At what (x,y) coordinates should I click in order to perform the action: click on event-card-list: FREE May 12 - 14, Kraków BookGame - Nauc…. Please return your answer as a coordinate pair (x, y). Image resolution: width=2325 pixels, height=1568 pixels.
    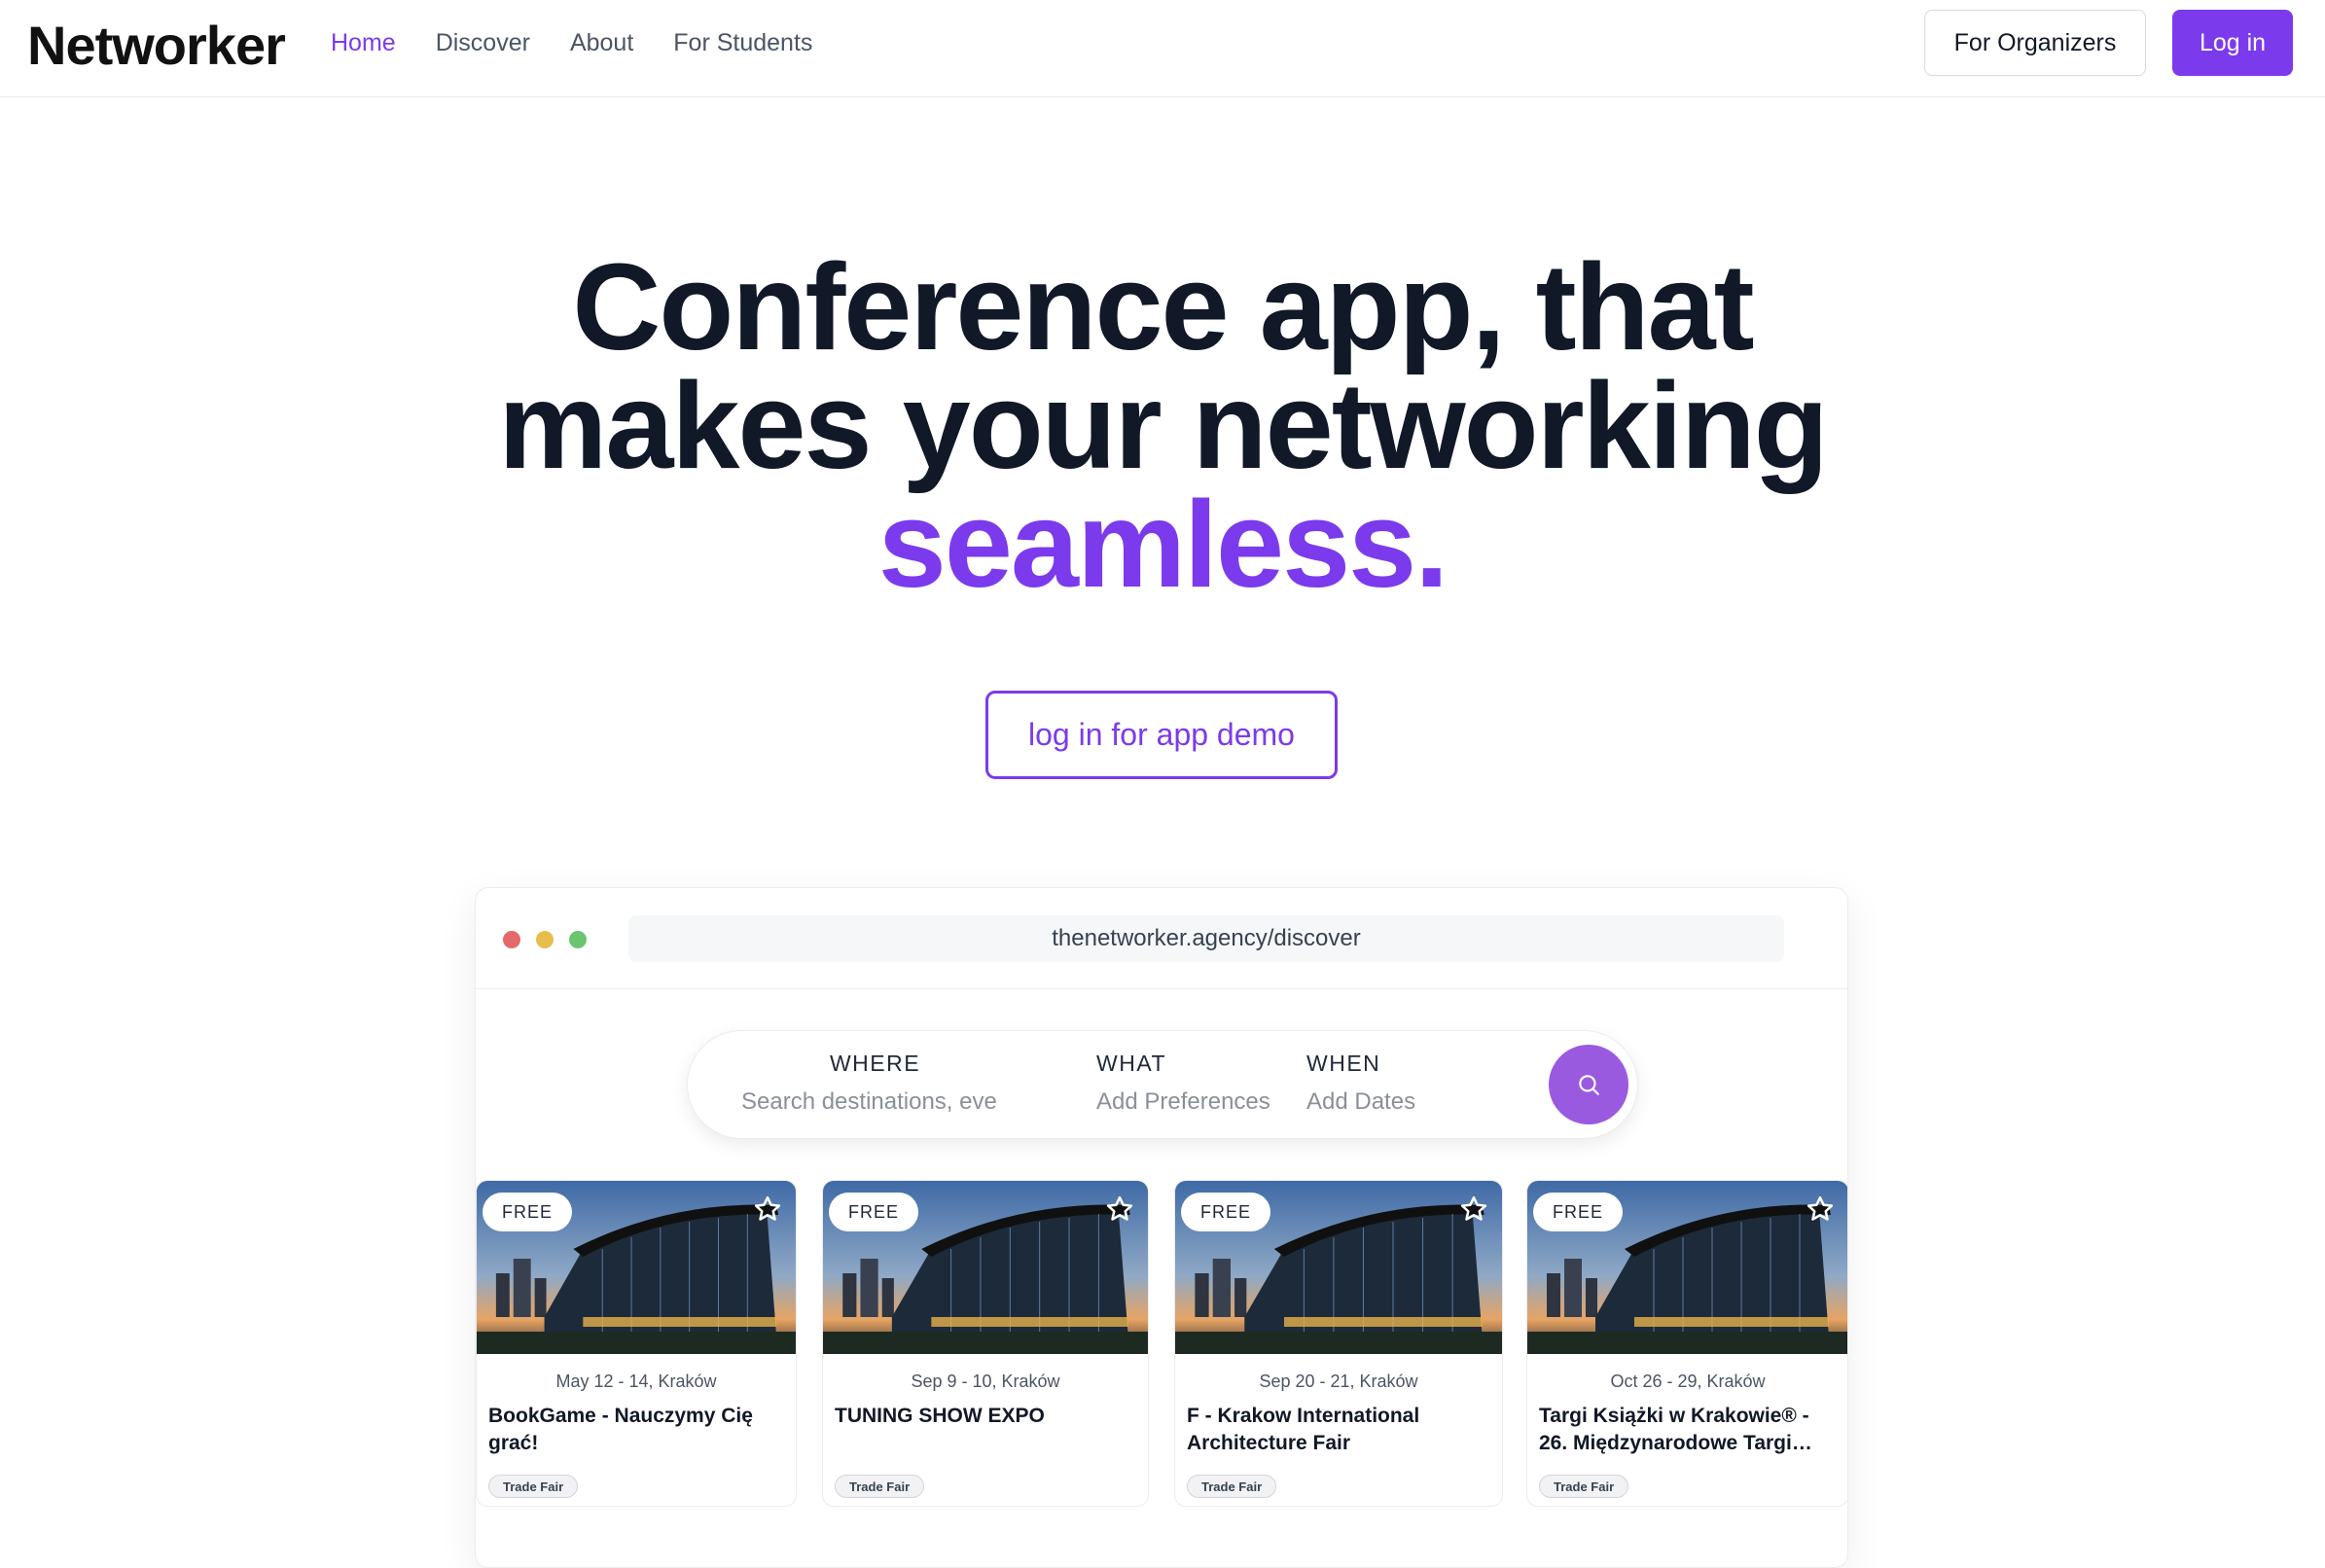
    Looking at the image, I should click on (1161, 1345).